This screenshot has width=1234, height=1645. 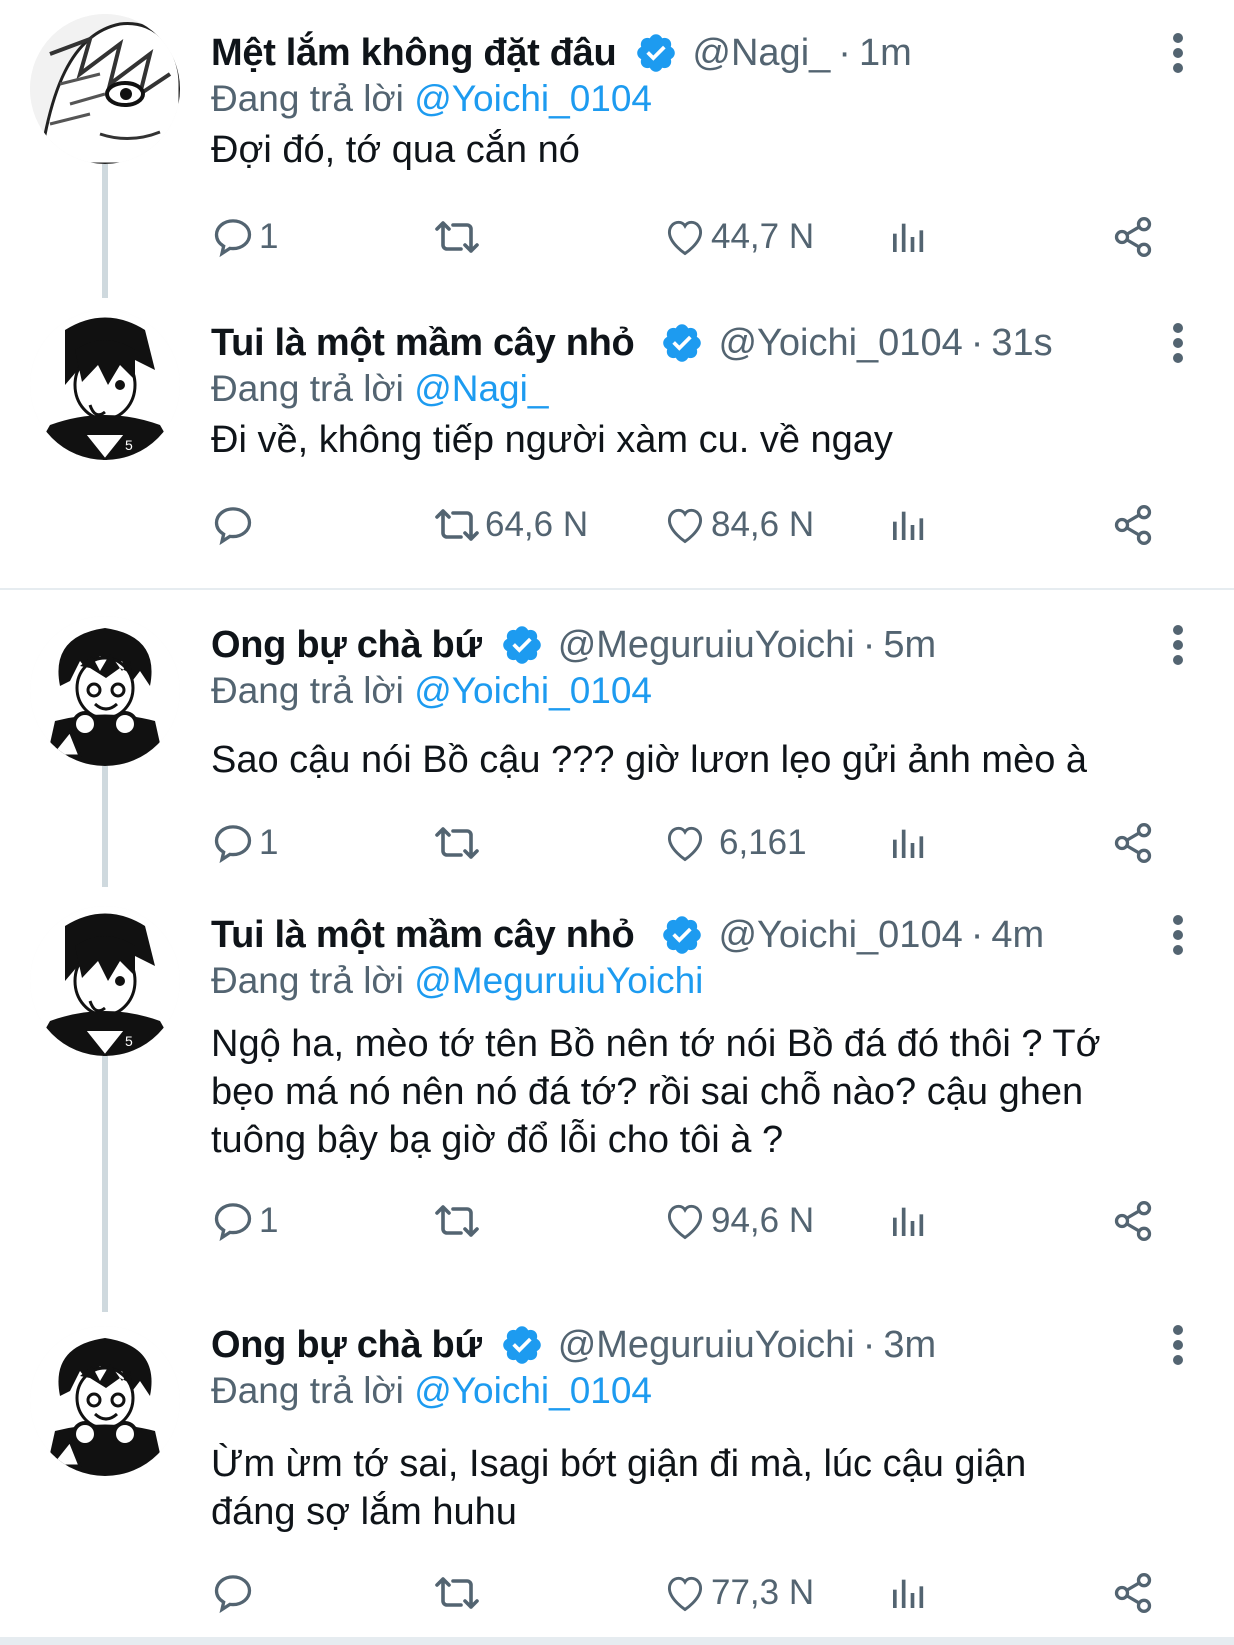 I want to click on like-button: 77,3 N, so click(x=738, y=1593).